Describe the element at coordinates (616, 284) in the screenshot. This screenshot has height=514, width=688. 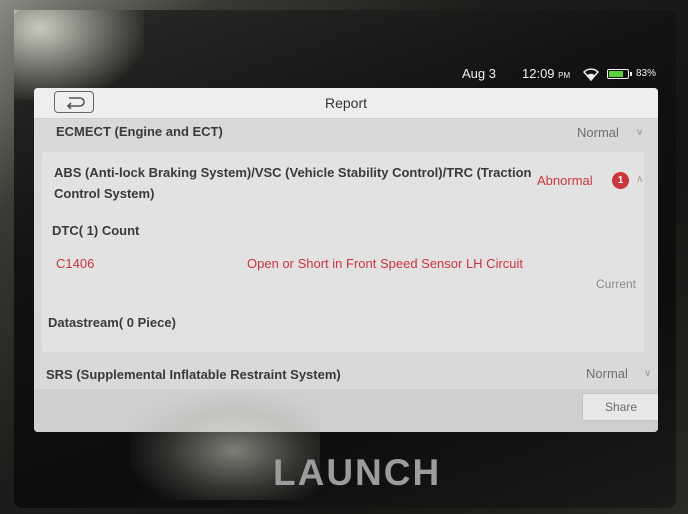
I see `dtc-state: Current` at that location.